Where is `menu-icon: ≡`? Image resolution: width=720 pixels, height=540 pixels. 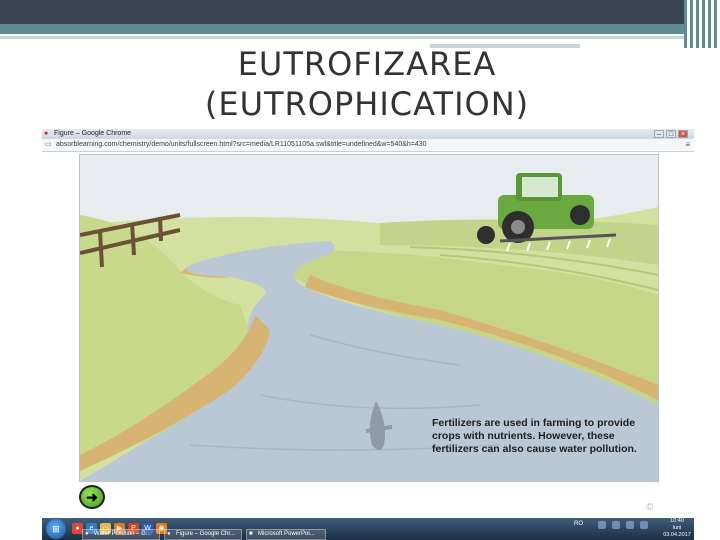
menu-icon: ≡ is located at coordinates (687, 145).